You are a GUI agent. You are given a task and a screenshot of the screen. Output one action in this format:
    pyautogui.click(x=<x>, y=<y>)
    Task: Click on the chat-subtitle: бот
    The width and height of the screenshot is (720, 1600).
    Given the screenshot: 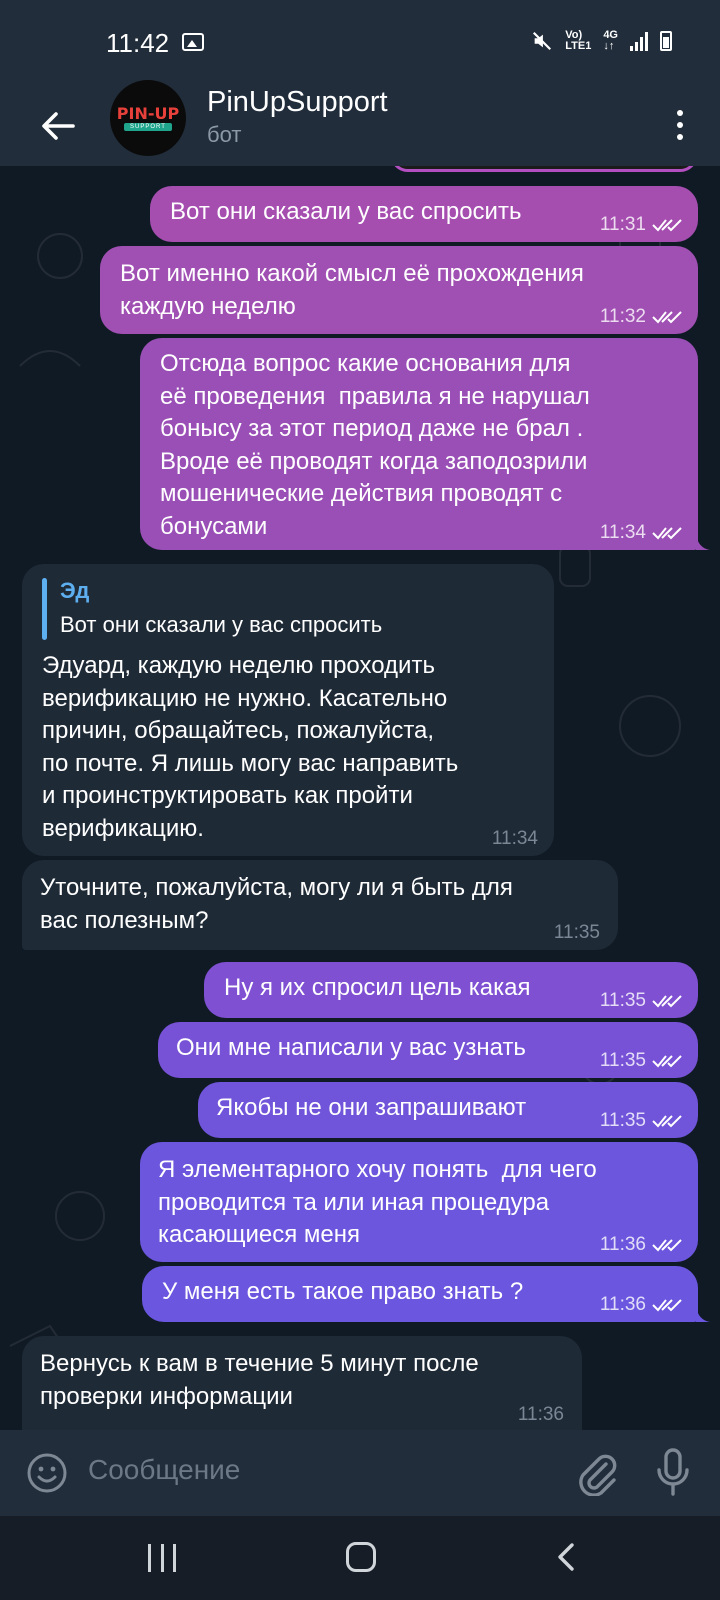 What is the action you would take?
    pyautogui.click(x=224, y=134)
    